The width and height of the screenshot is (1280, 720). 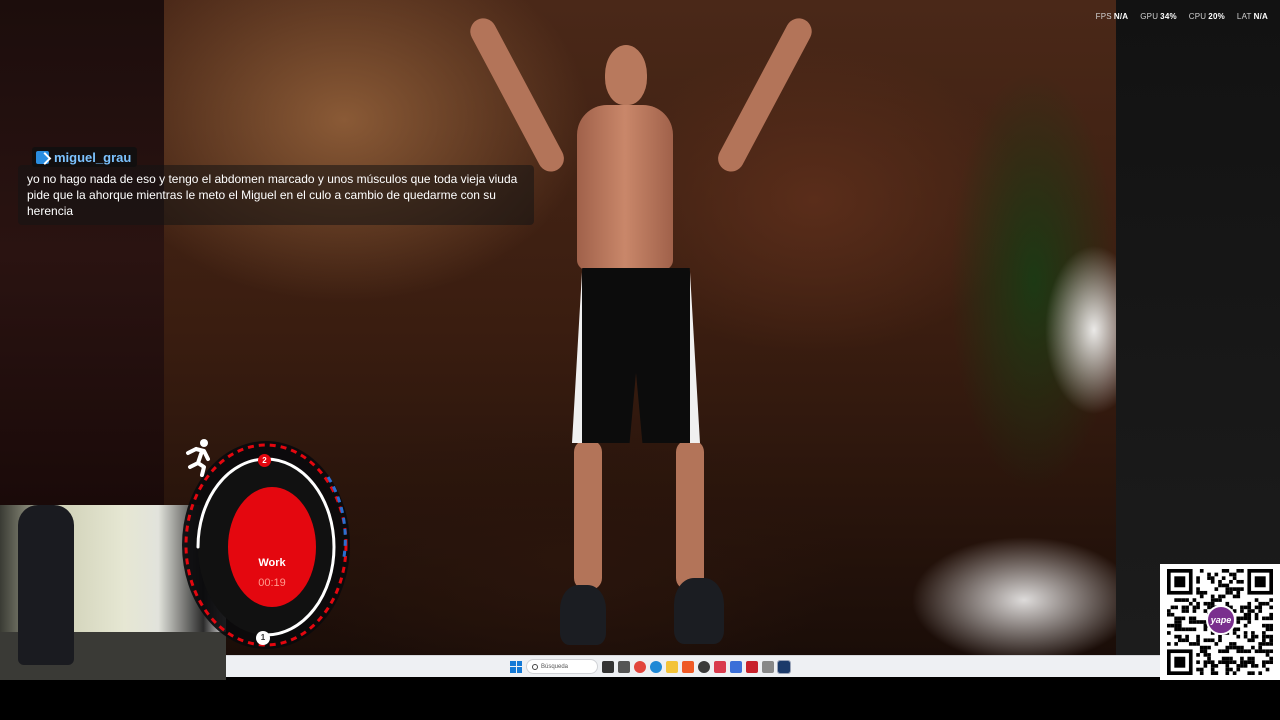 What do you see at coordinates (656, 666) in the screenshot?
I see `edge-icon` at bounding box center [656, 666].